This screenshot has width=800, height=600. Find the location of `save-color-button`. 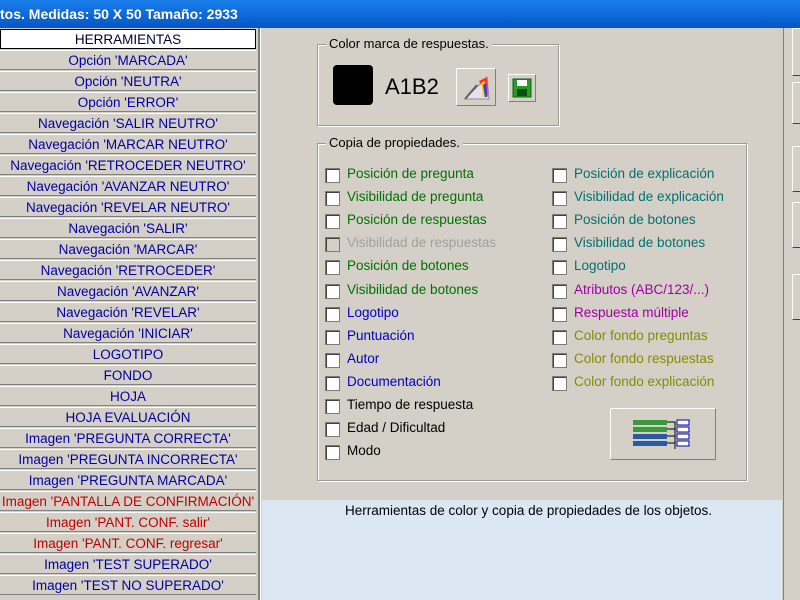

save-color-button is located at coordinates (522, 88).